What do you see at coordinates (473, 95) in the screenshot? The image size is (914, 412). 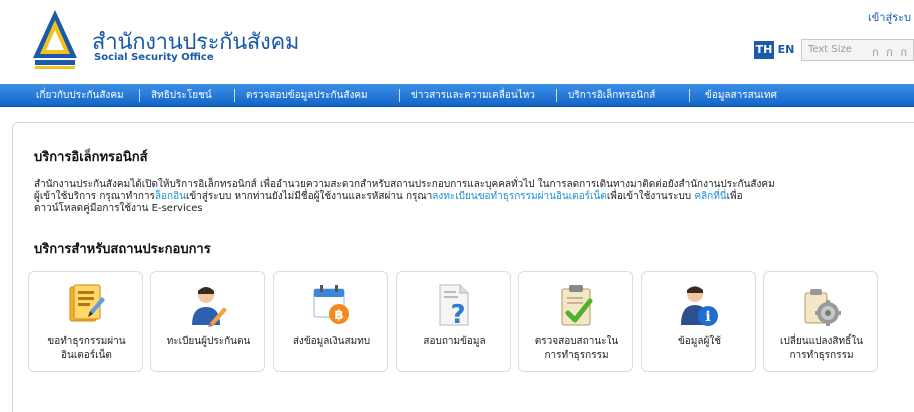 I see `nav-item-news: ข่าวสารและความเคลื่อนไหว` at bounding box center [473, 95].